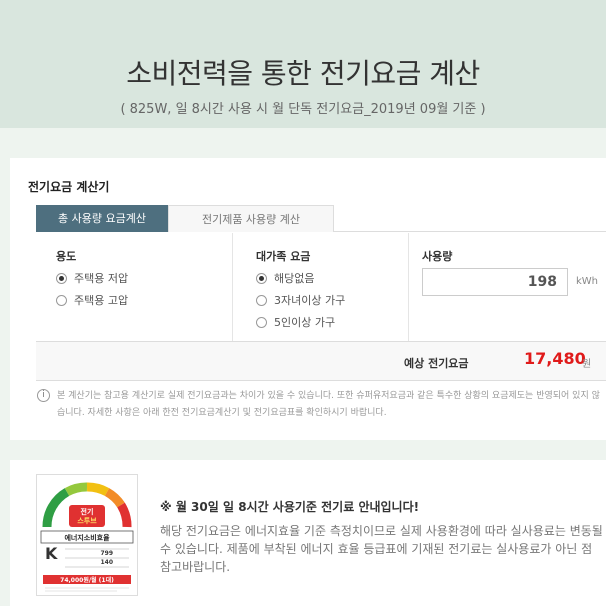 Image resolution: width=606 pixels, height=606 pixels. Describe the element at coordinates (87, 580) in the screenshot. I see `energy-label-price: 74,000원/월 (1대)` at that location.